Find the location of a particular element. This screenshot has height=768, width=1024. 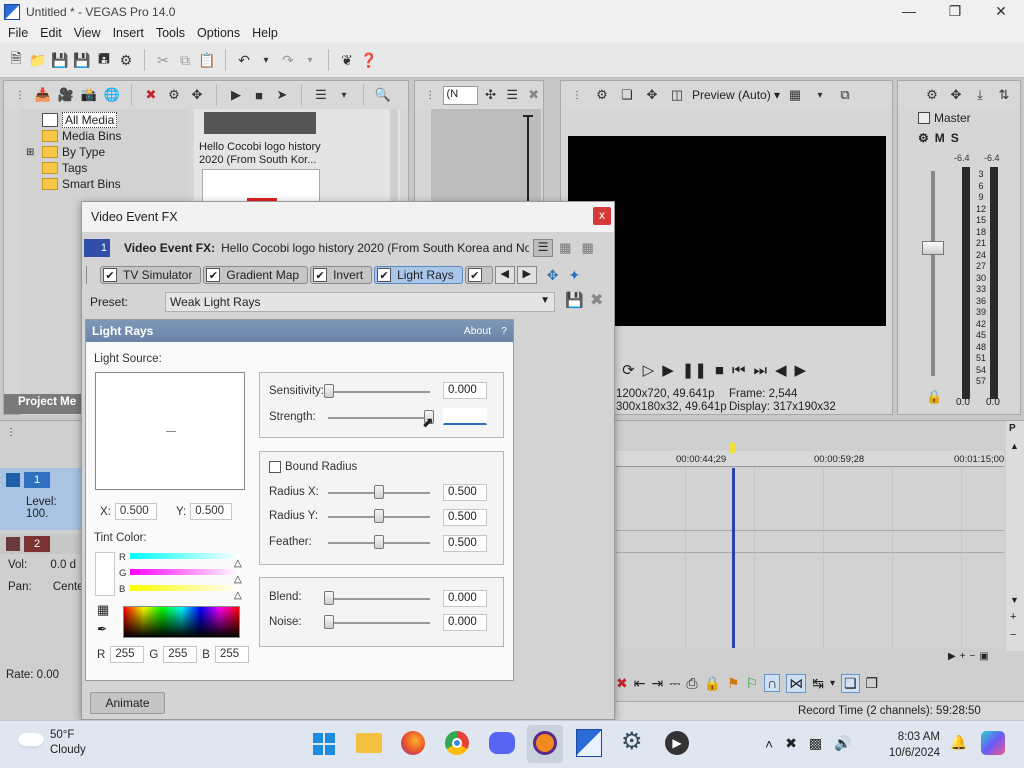

preset-dropdown: Weak Light Rays ▼ is located at coordinates (360, 302).